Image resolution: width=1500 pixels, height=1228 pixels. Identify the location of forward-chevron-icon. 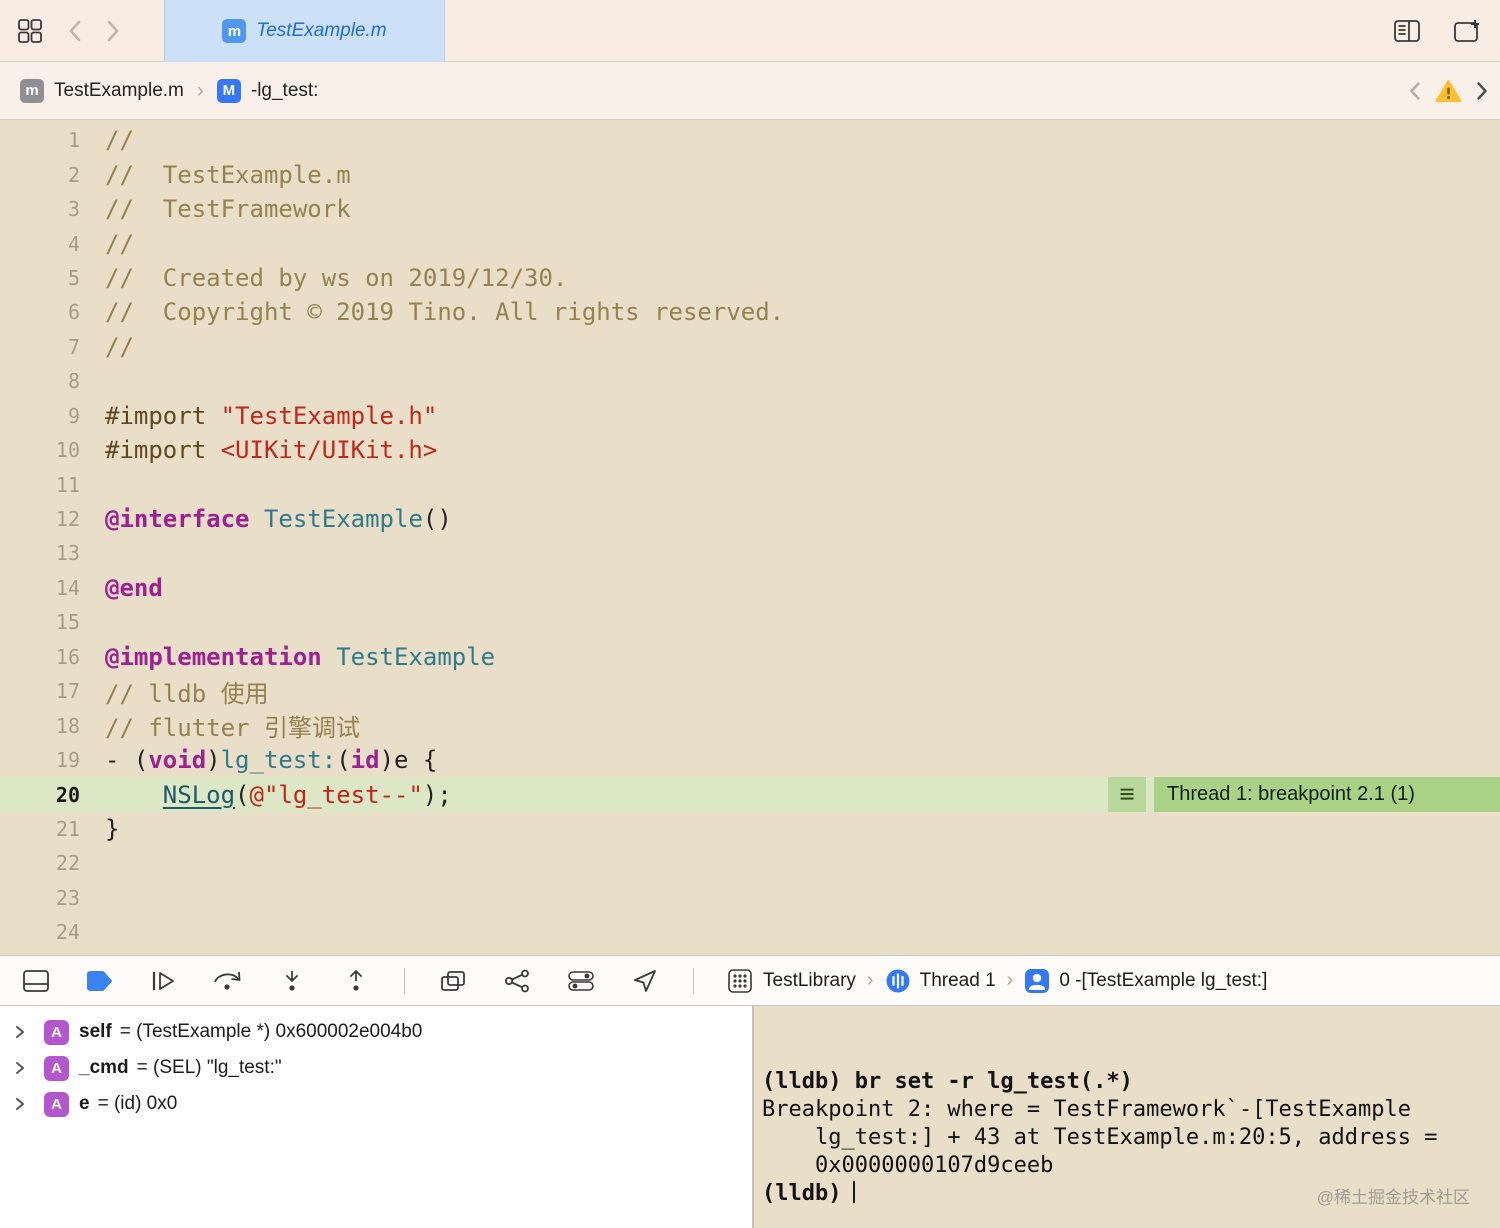
(113, 31).